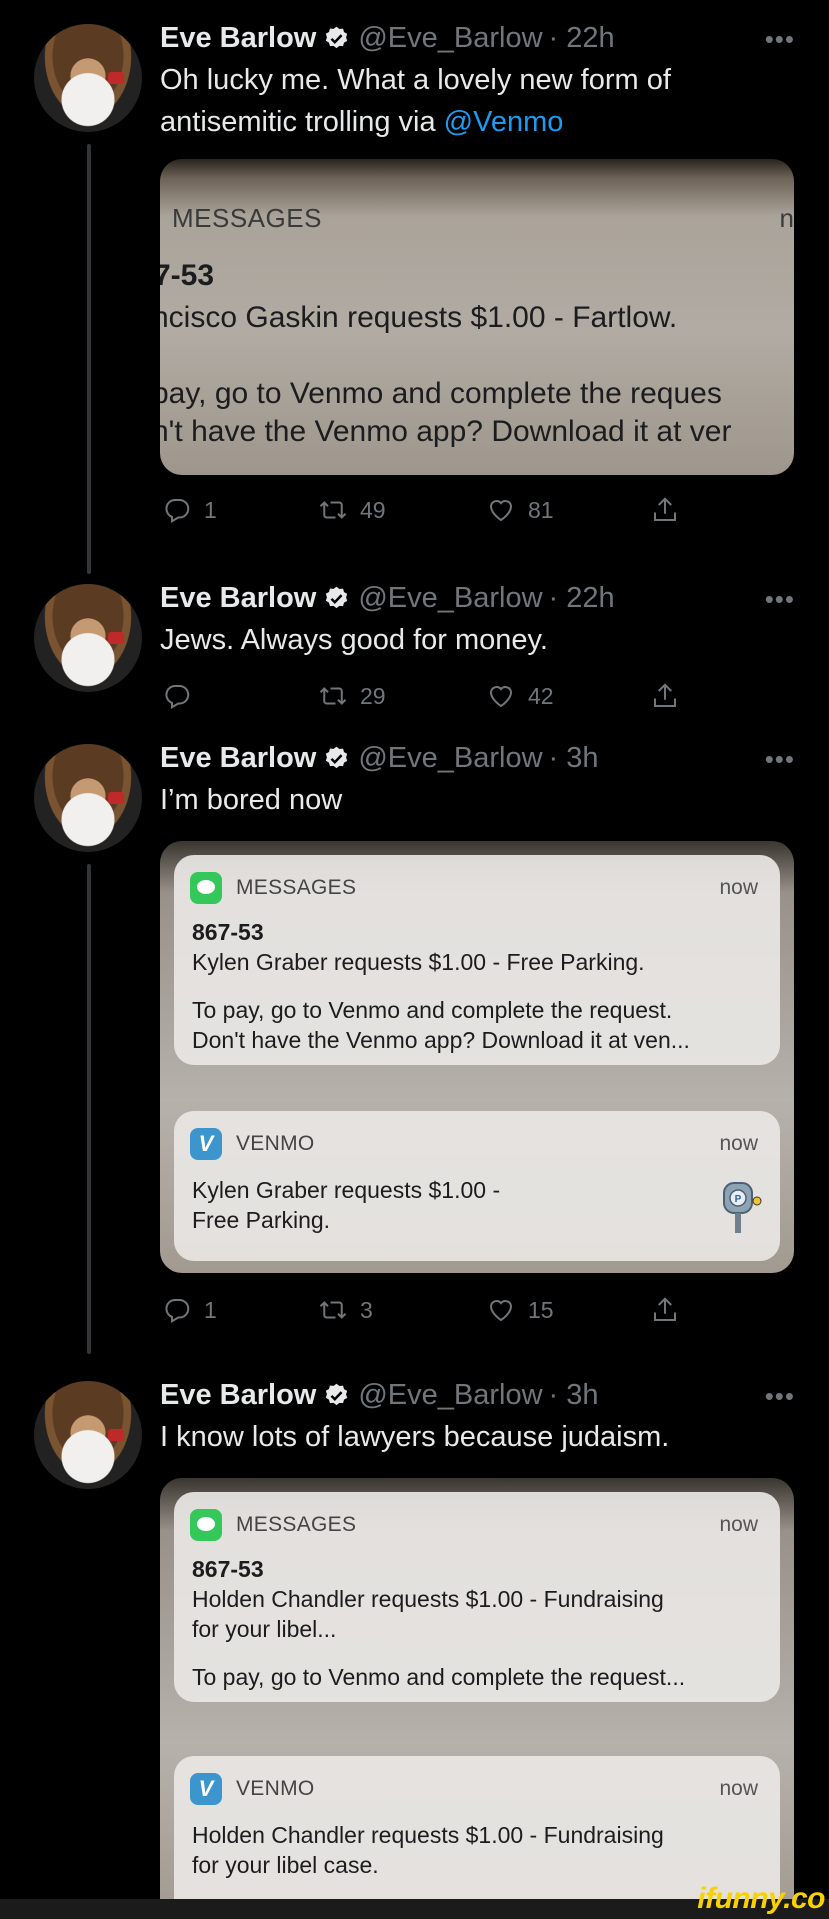 This screenshot has width=829, height=1919. I want to click on notification-header: V VENMO now, so click(474, 1789).